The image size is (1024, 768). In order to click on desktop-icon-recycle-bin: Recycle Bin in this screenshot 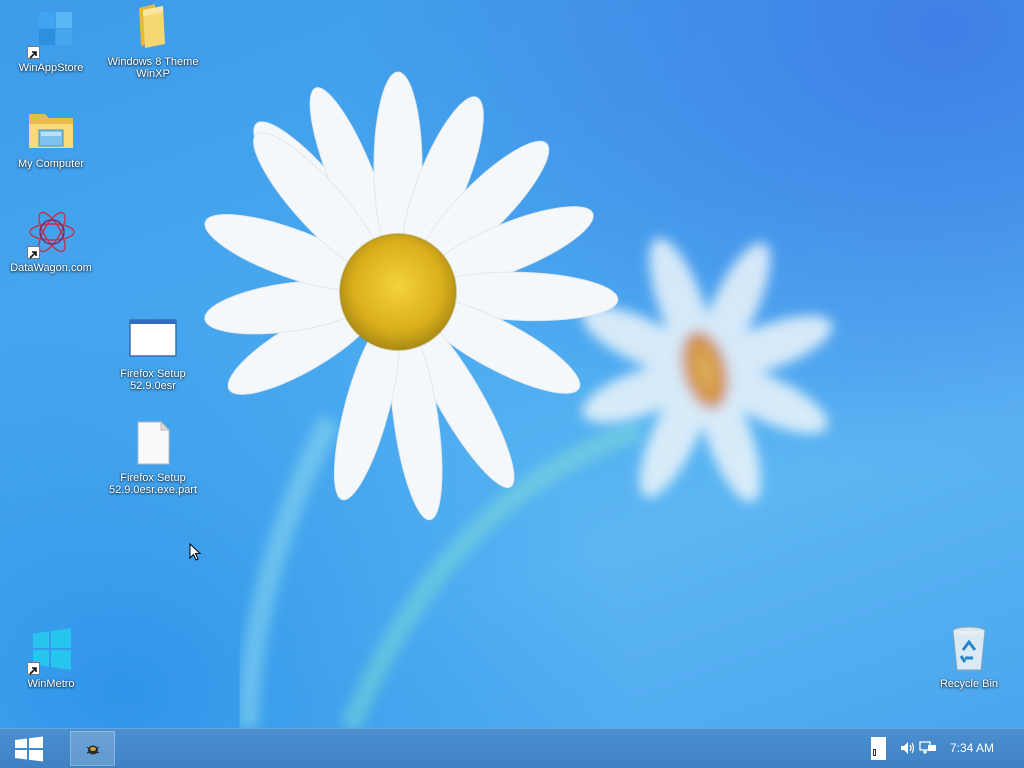, I will do `click(969, 657)`.